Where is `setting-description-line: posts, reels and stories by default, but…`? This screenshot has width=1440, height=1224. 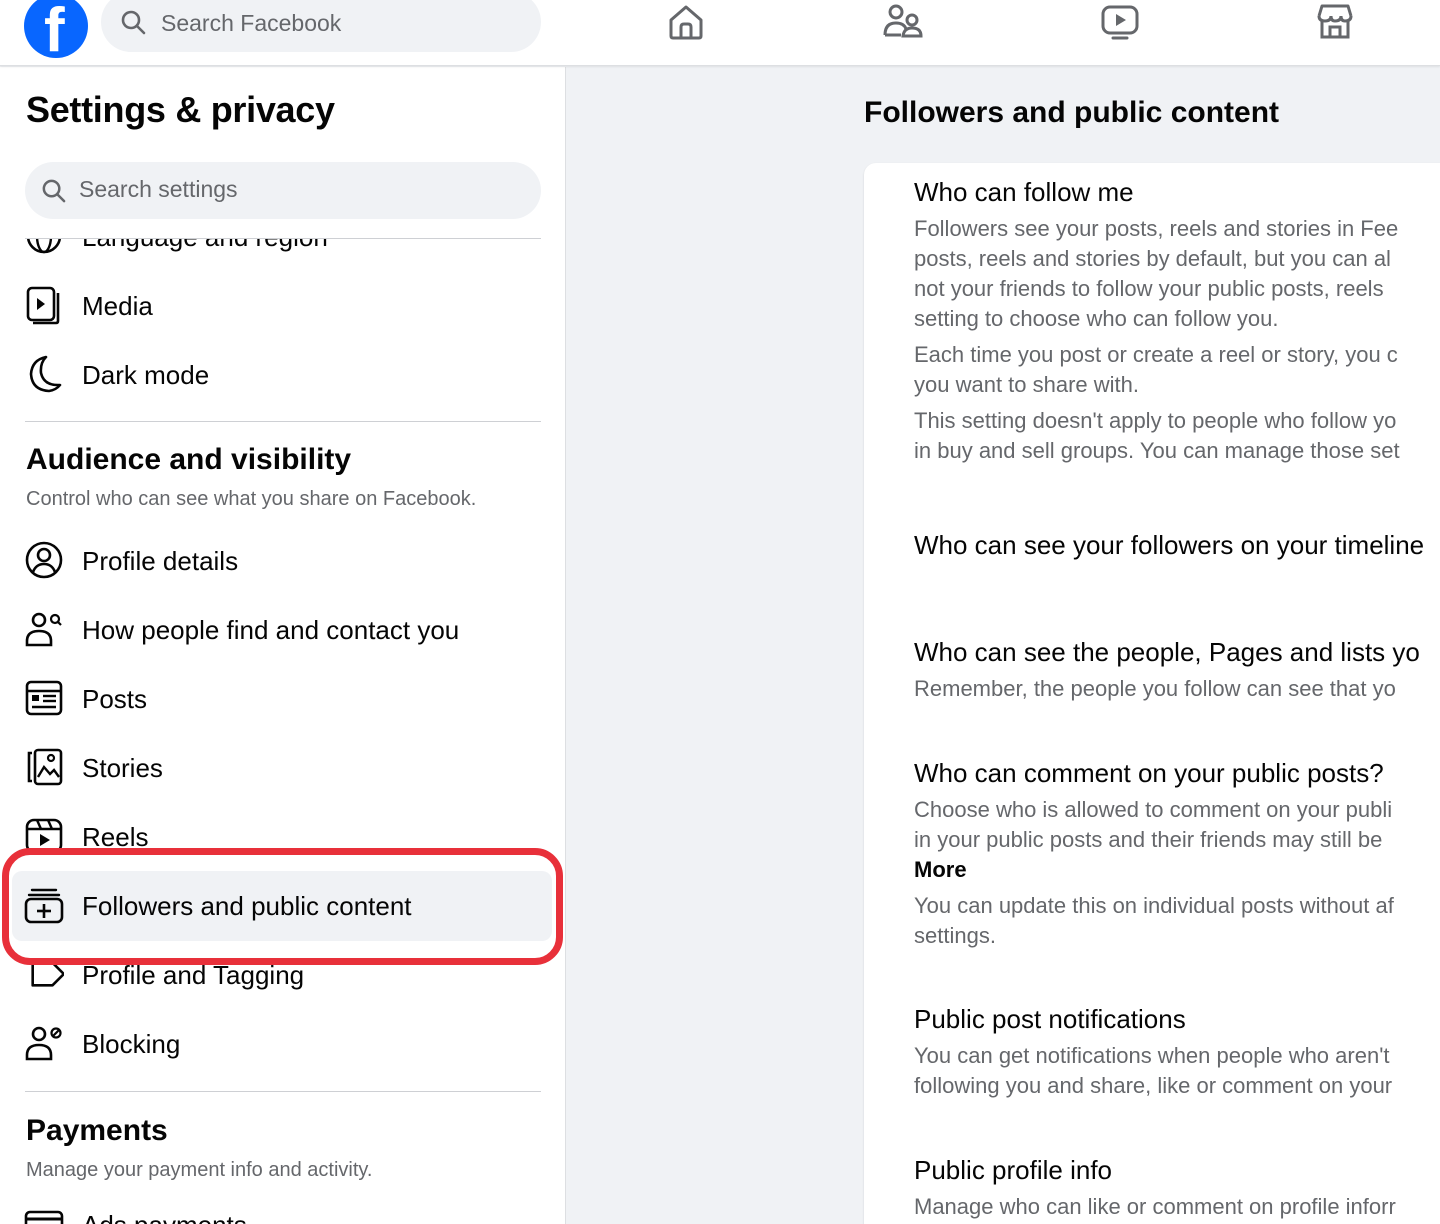 setting-description-line: posts, reels and stories by default, but… is located at coordinates (1152, 258).